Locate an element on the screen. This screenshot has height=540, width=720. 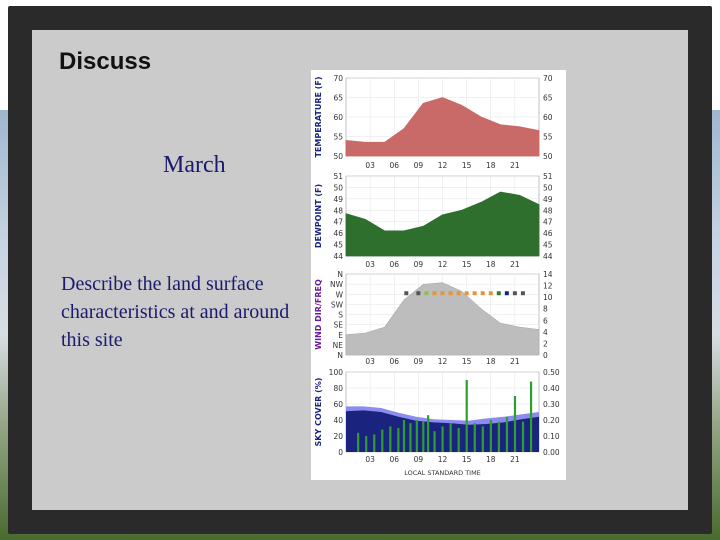
y-tick-right: 49 is located at coordinates (548, 199).